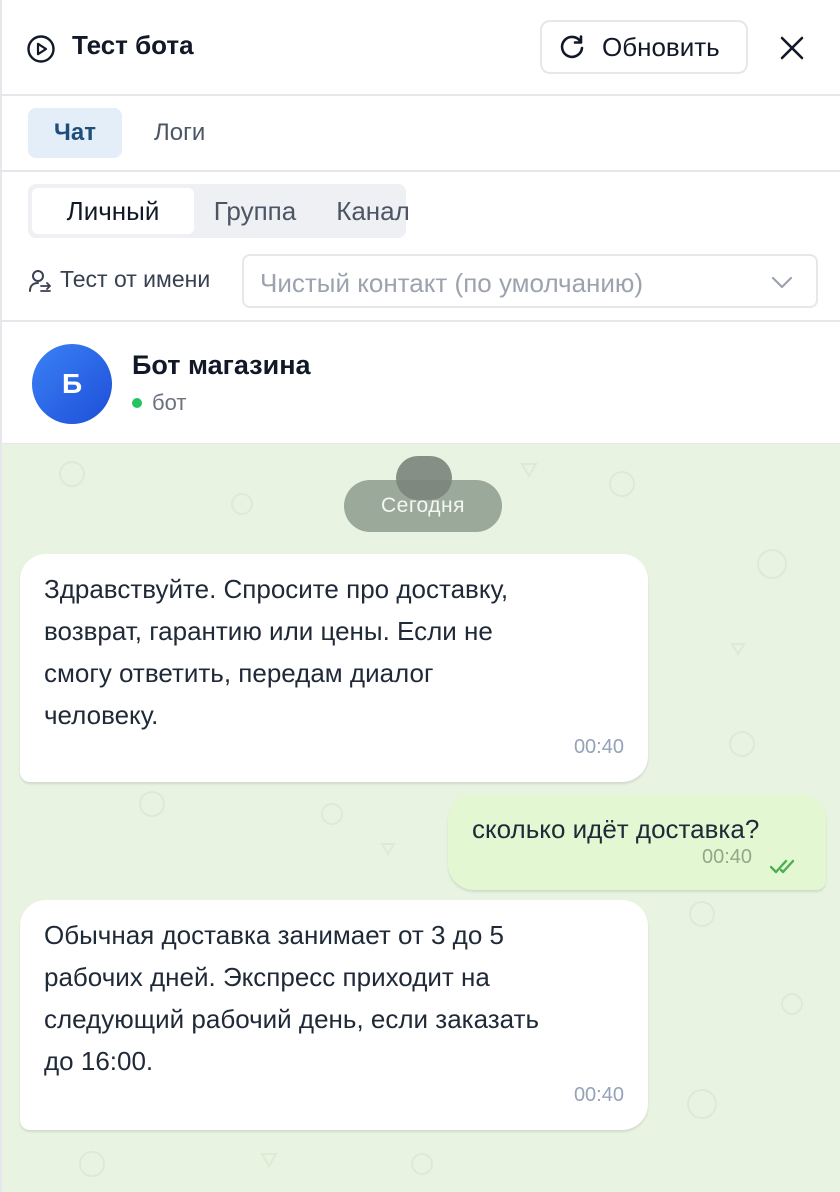  I want to click on refresh-button: Обновить, so click(644, 47).